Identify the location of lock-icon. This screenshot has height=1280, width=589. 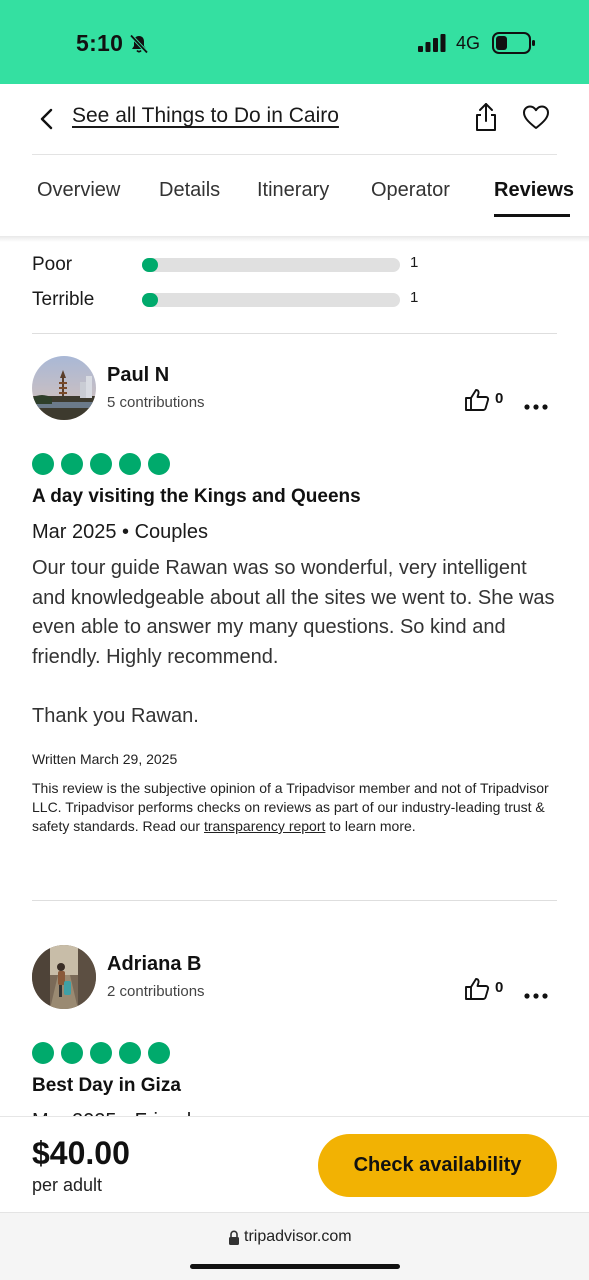
(234, 1240).